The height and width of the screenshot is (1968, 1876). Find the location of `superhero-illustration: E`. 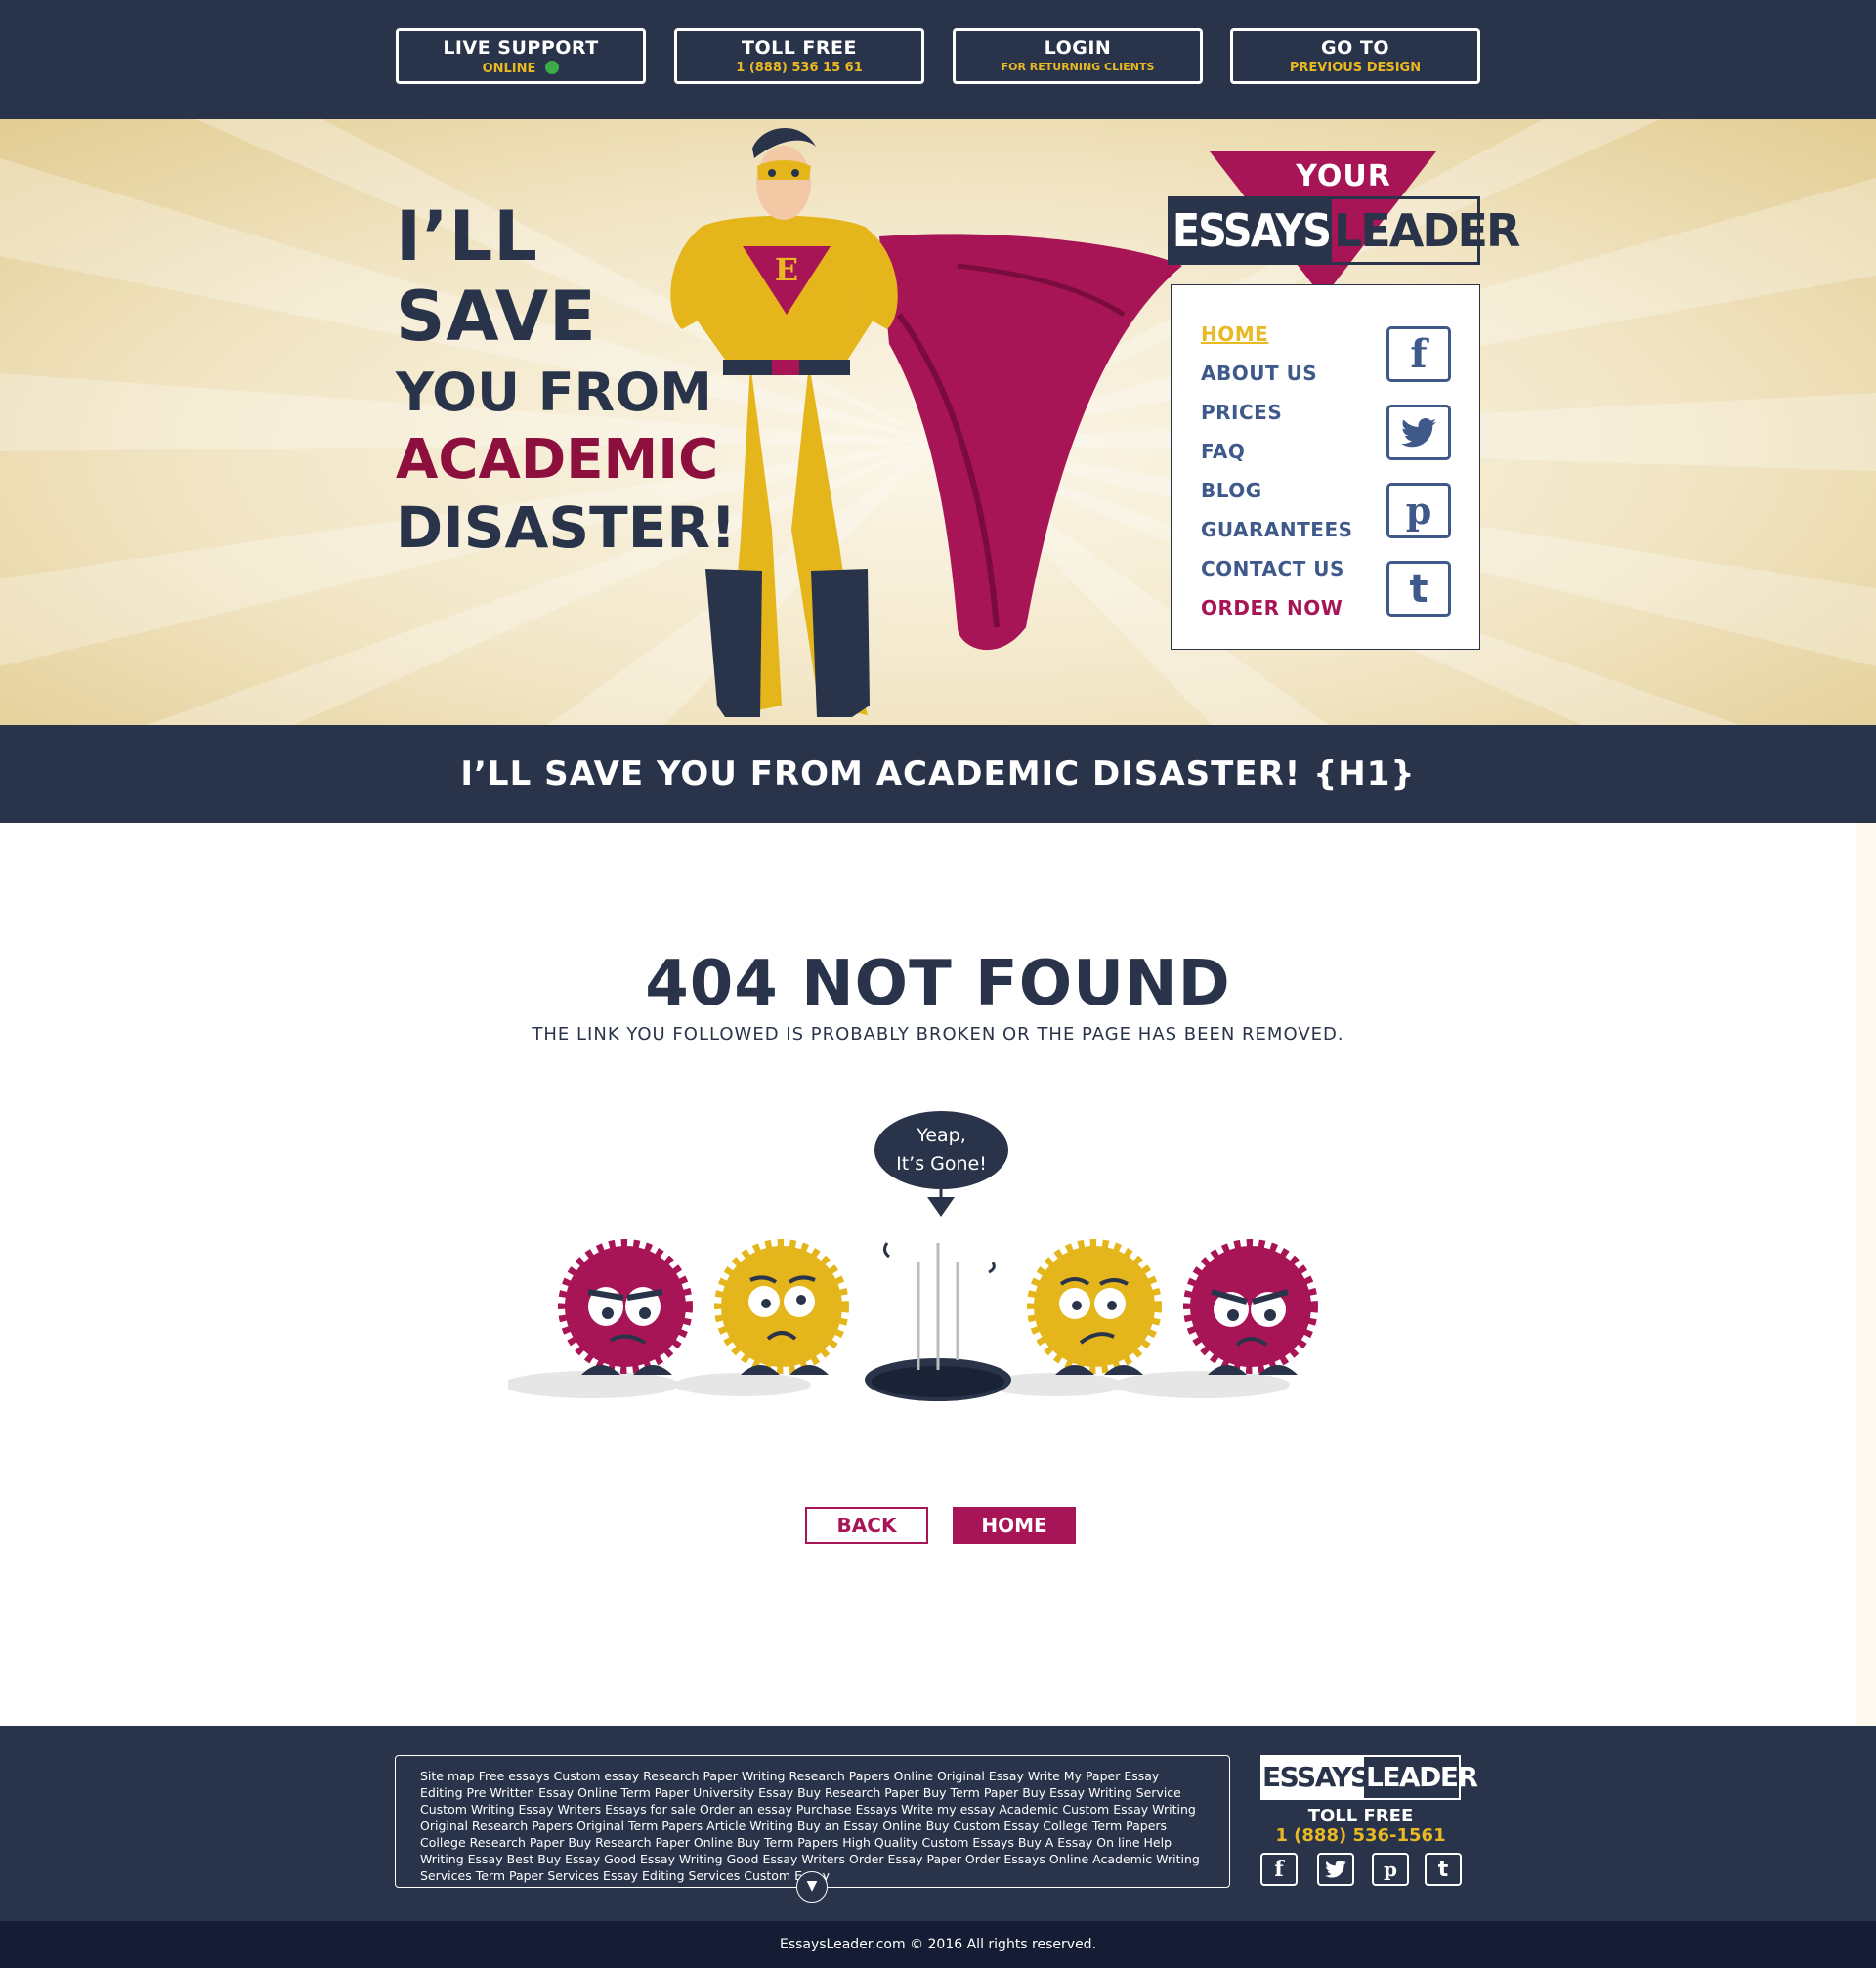

superhero-illustration: E is located at coordinates (926, 422).